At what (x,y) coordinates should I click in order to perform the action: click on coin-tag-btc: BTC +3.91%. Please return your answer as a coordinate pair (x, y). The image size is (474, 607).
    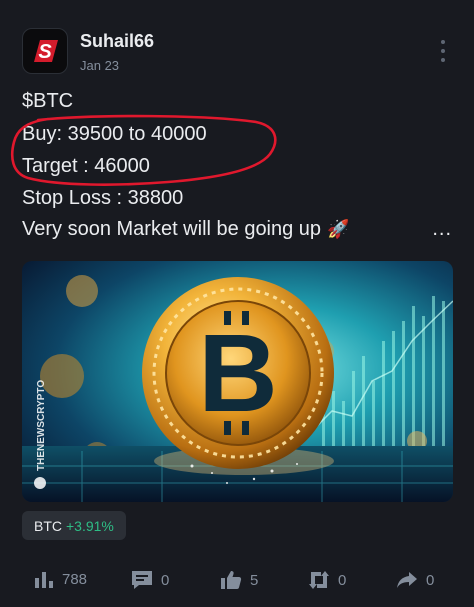
    Looking at the image, I should click on (74, 525).